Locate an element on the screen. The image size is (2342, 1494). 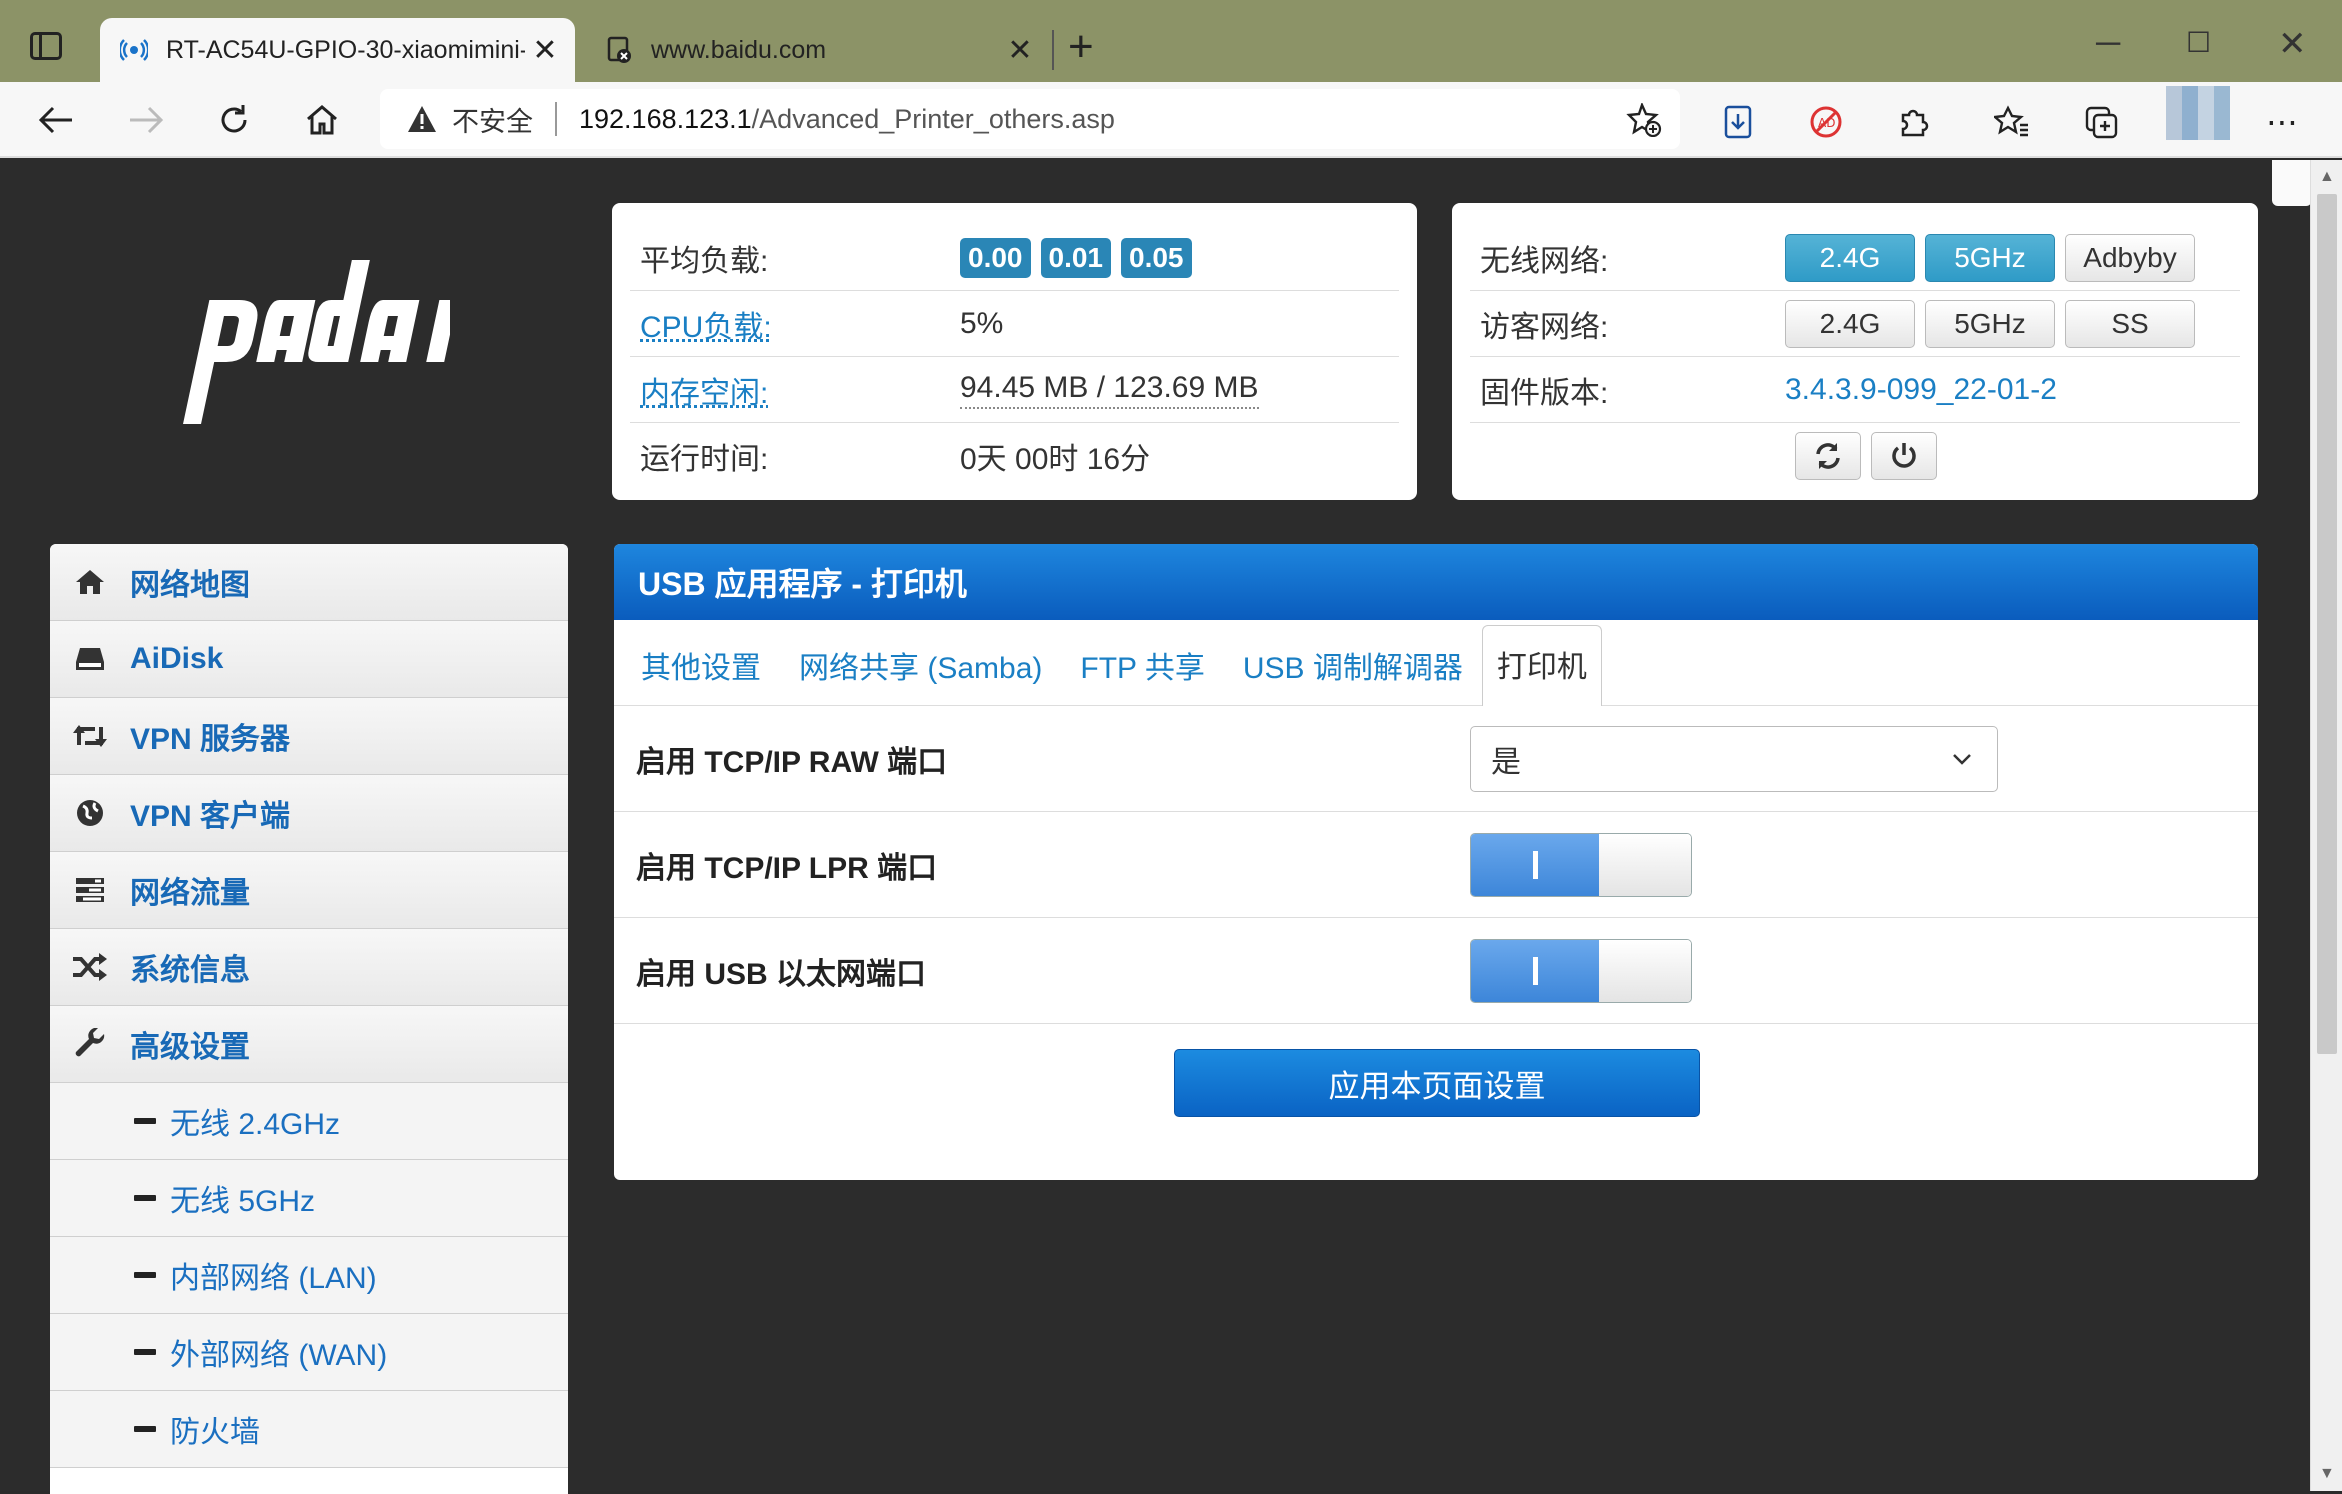
wireless-2g-button: 2.4G is located at coordinates (1850, 257).